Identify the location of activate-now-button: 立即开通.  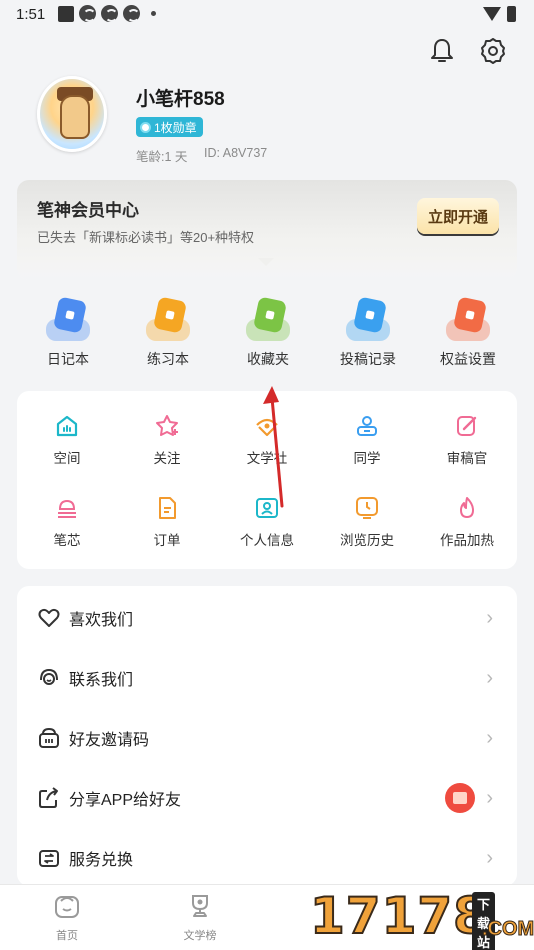
(458, 216).